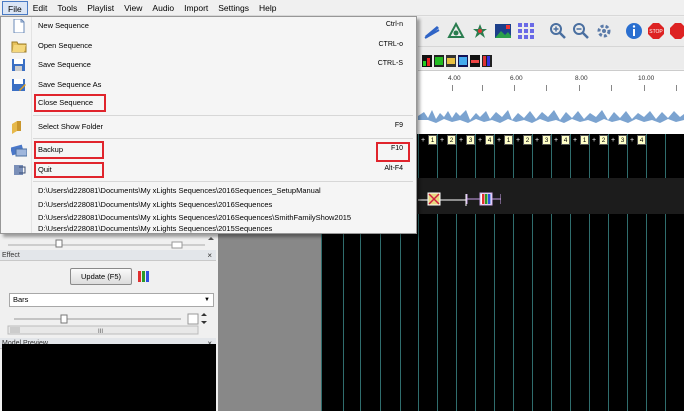 The image size is (684, 411). I want to click on update-button: Update (F5), so click(101, 276).